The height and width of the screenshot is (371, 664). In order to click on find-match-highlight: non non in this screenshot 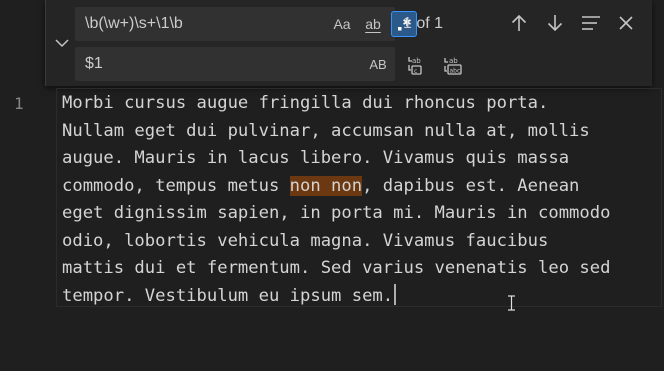, I will do `click(326, 185)`.